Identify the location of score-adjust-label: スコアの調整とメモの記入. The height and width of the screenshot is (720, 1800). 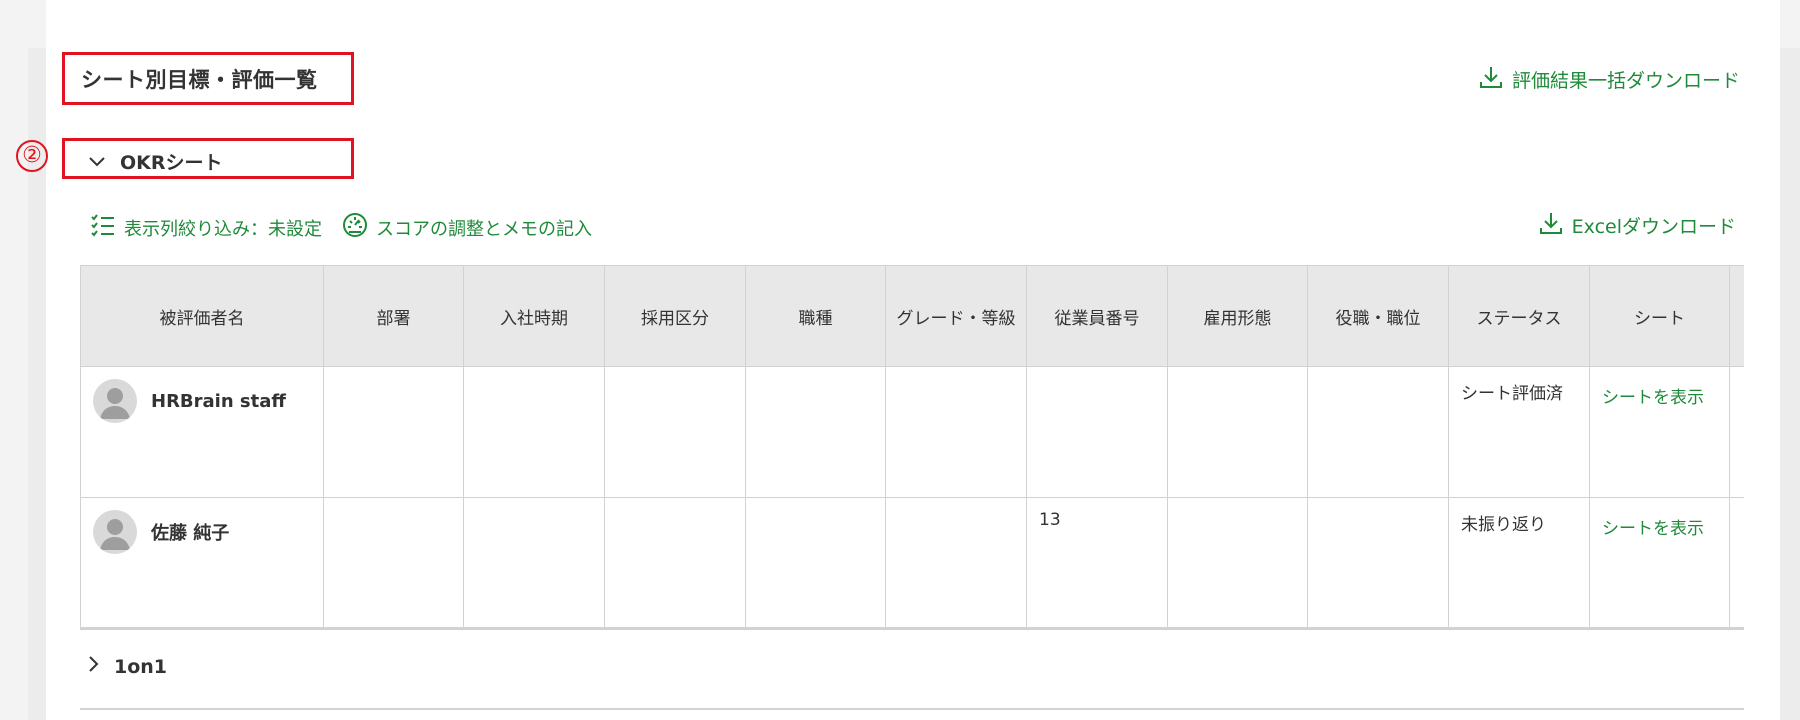
(484, 229).